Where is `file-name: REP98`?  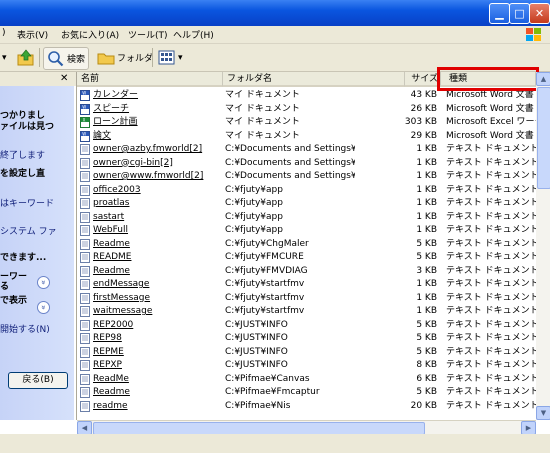 file-name: REP98 is located at coordinates (157, 338).